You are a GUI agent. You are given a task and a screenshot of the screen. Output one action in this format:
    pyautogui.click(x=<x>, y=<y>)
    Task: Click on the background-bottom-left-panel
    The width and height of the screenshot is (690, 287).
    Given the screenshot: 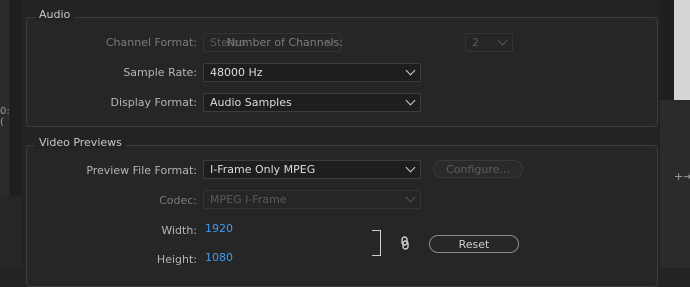 What is the action you would take?
    pyautogui.click(x=11, y=232)
    